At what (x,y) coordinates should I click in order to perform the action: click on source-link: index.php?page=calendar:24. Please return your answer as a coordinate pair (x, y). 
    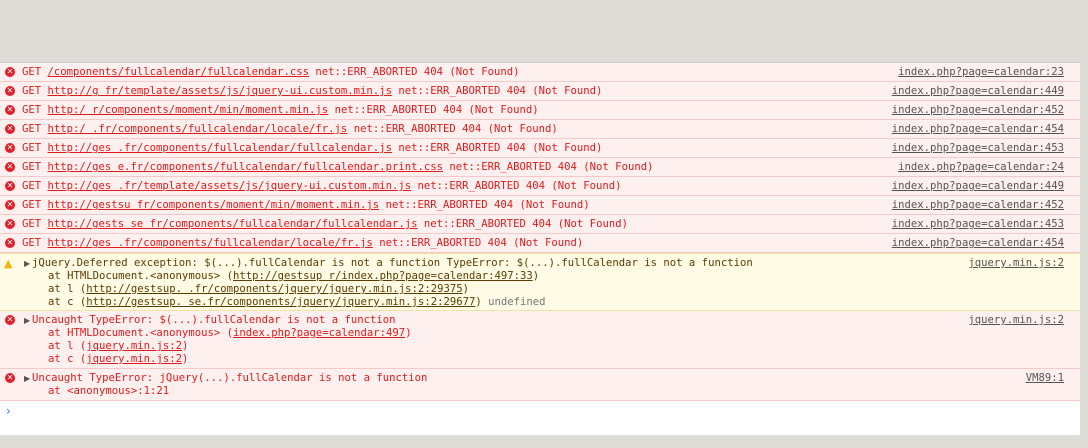
    Looking at the image, I should click on (981, 167).